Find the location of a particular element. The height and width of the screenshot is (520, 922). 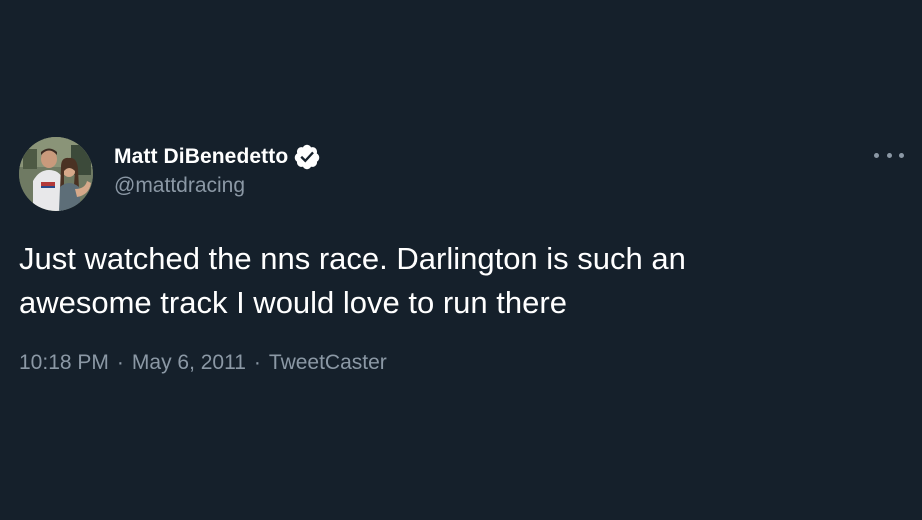

tweet-date: May 6, 2011 is located at coordinates (189, 363).